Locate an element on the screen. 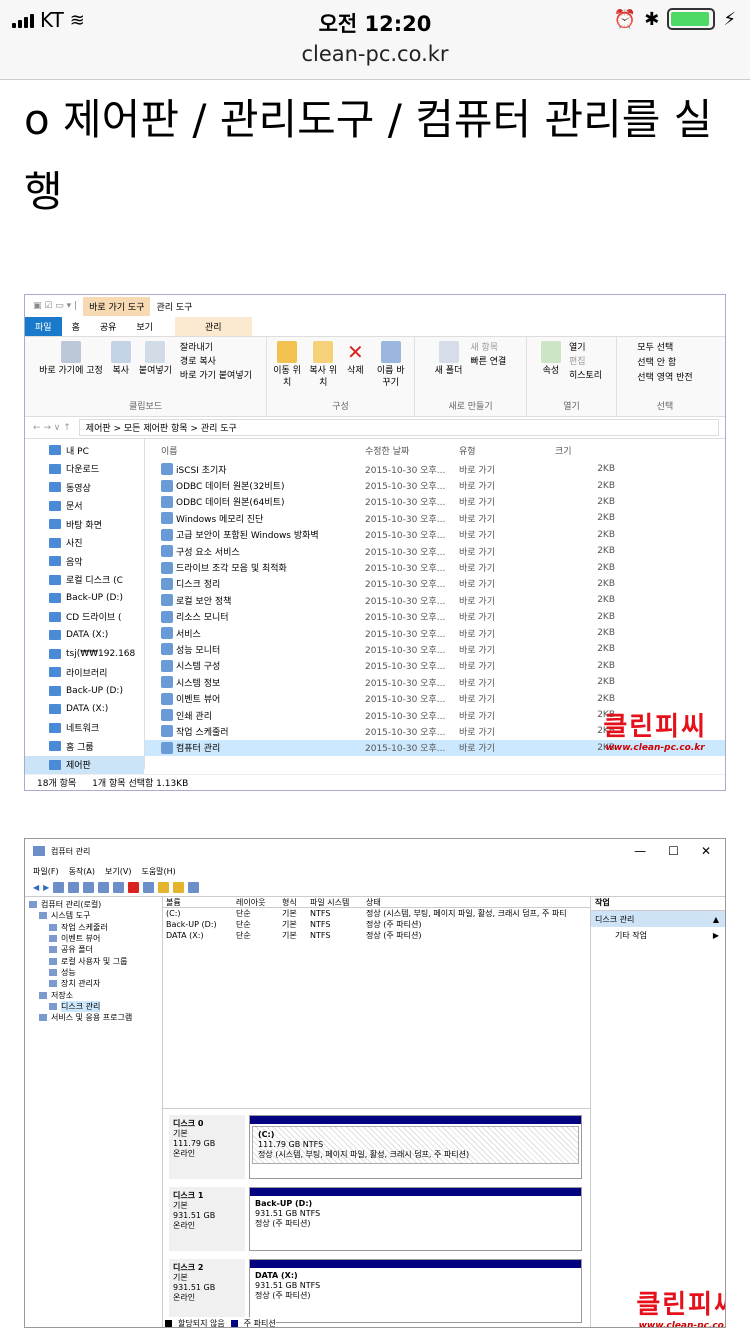  nav-item: 라이브러리 is located at coordinates (84, 672).